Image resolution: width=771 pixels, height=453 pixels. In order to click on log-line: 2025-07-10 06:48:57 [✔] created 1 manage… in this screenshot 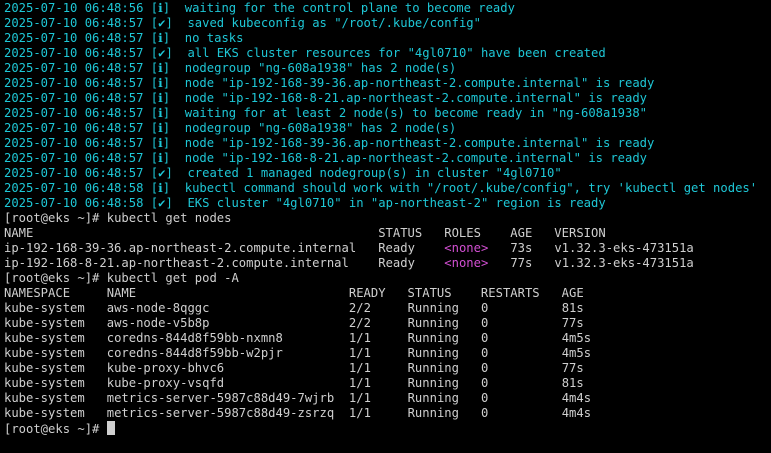, I will do `click(386, 173)`.